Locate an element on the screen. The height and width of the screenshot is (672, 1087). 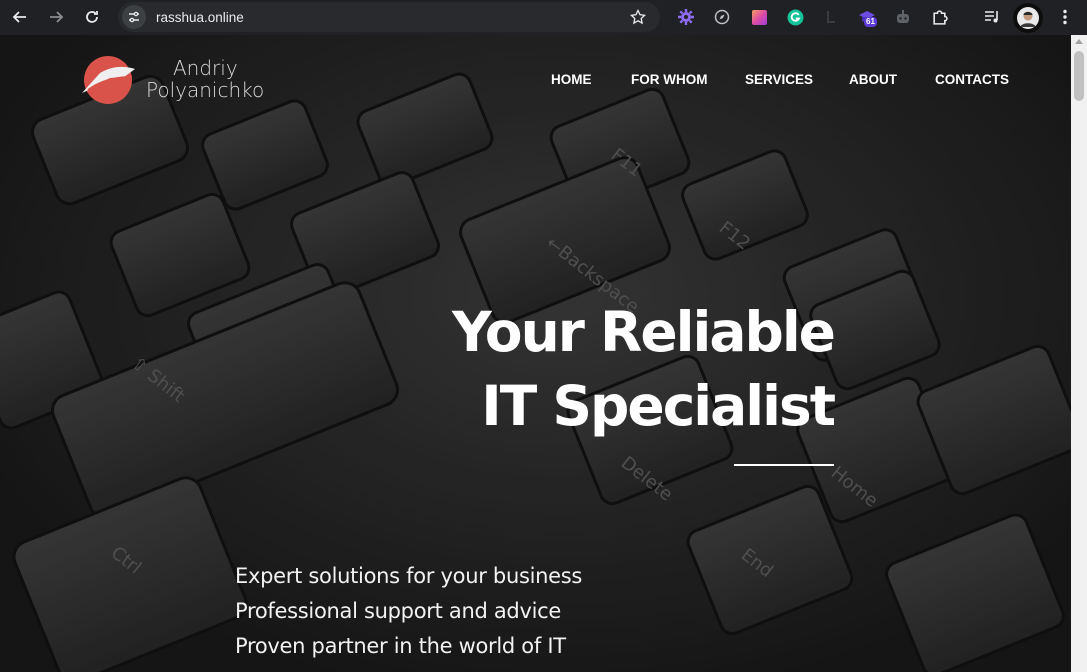
gear-extension-icon is located at coordinates (686, 17).